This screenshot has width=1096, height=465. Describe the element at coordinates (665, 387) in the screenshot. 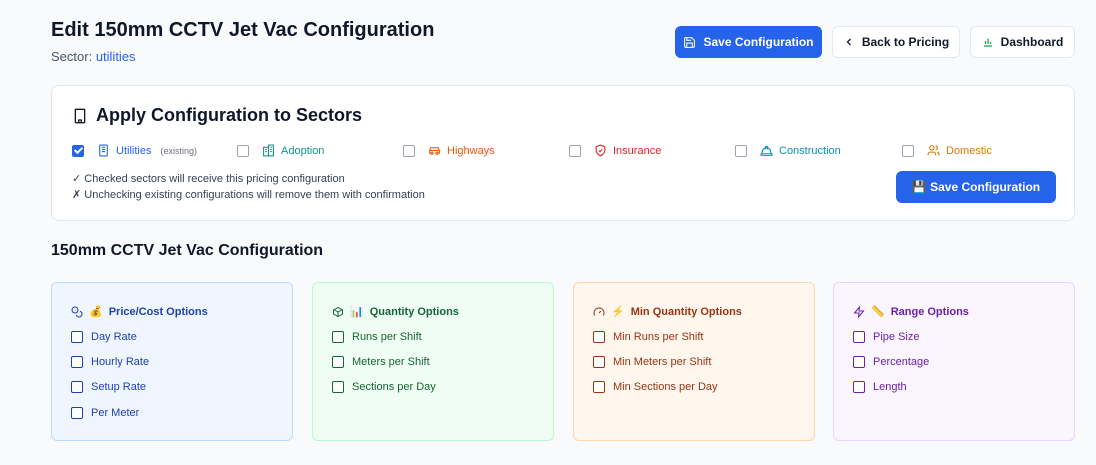

I see `option-label: Min Sections per Day` at that location.